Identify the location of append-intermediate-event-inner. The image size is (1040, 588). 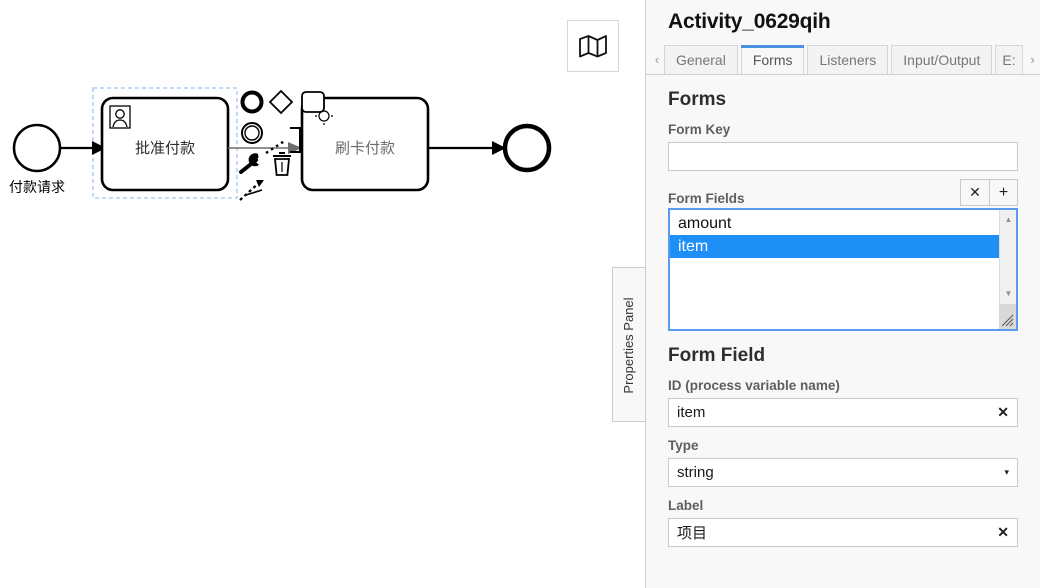
(252, 133).